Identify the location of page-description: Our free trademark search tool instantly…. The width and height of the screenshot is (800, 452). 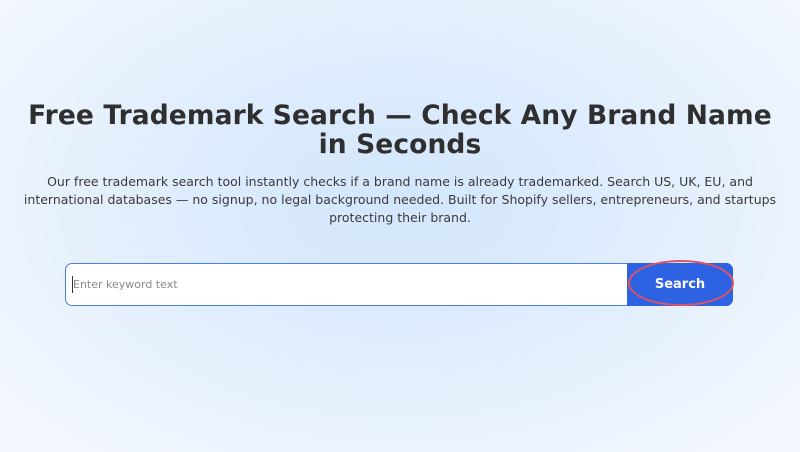
(400, 199).